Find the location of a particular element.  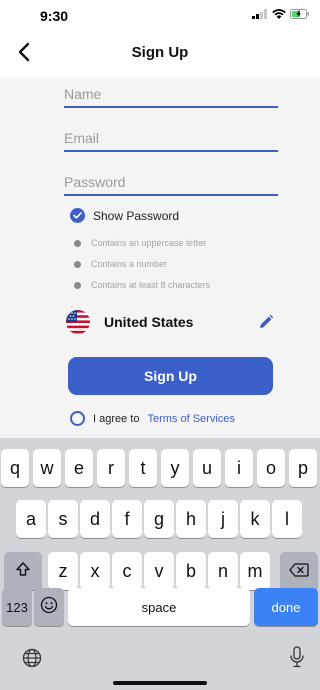

password-rule: Contains an uppercase letter is located at coordinates (140, 243).